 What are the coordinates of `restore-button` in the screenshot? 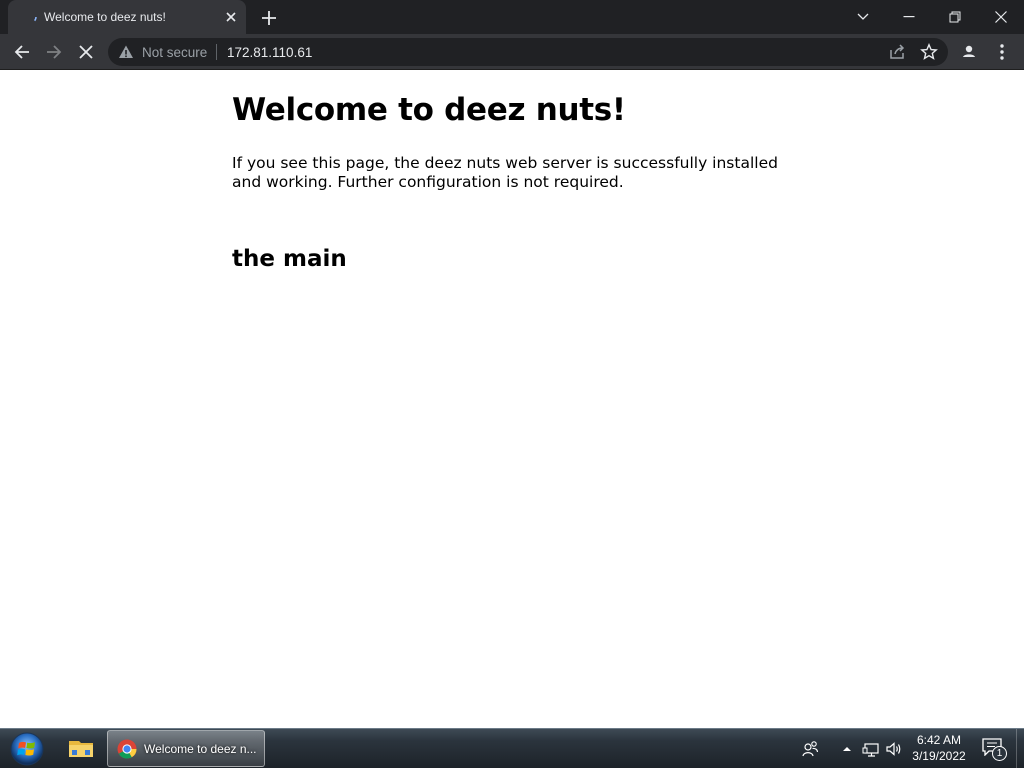 It's located at (955, 17).